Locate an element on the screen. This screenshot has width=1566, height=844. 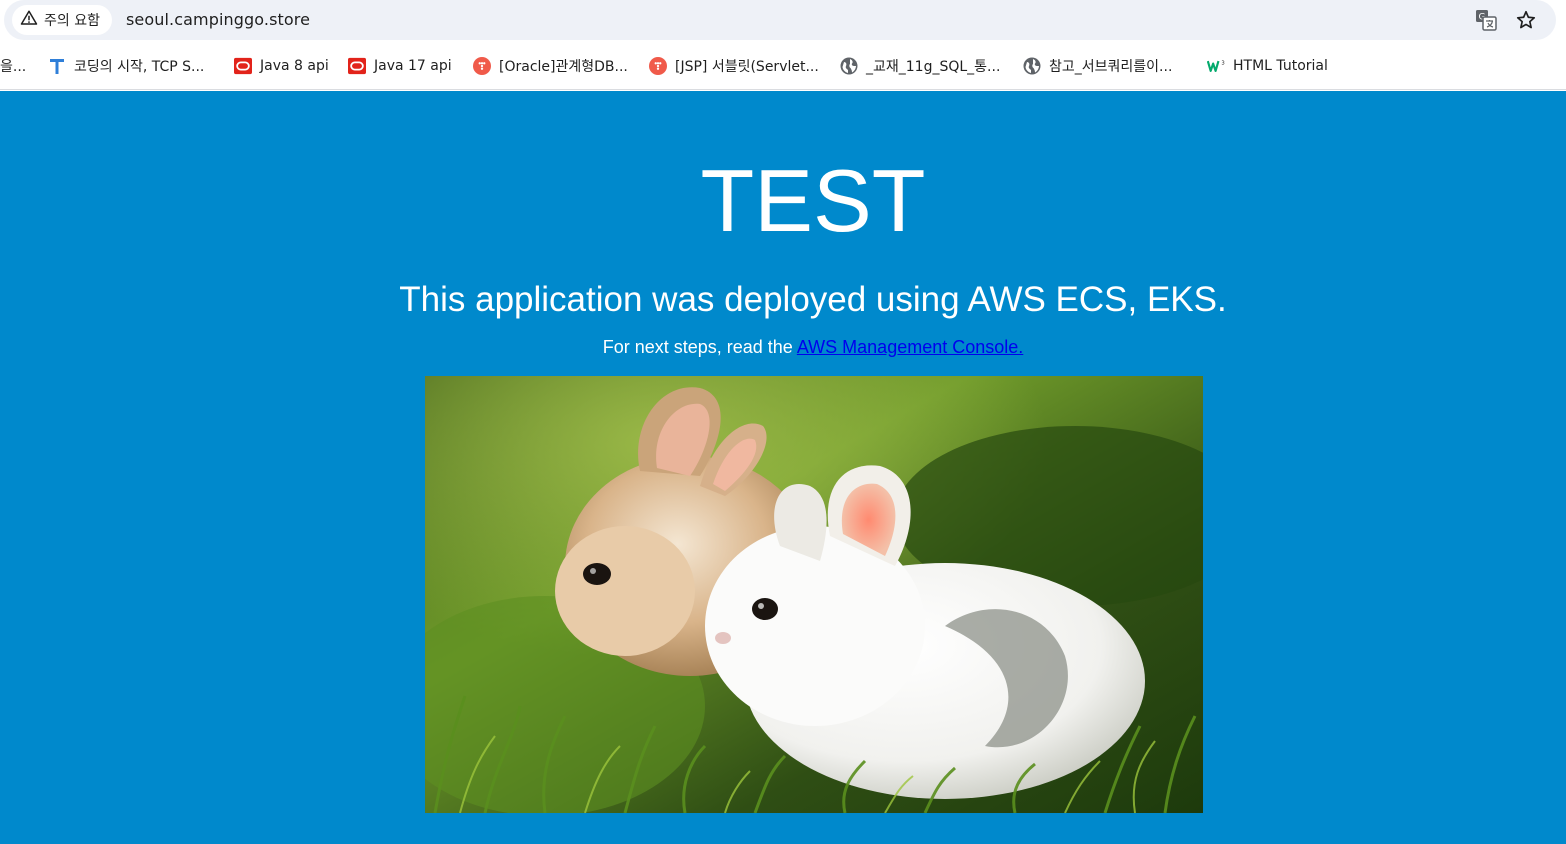
bookmark-label: HTML Tutorial is located at coordinates (1280, 66).